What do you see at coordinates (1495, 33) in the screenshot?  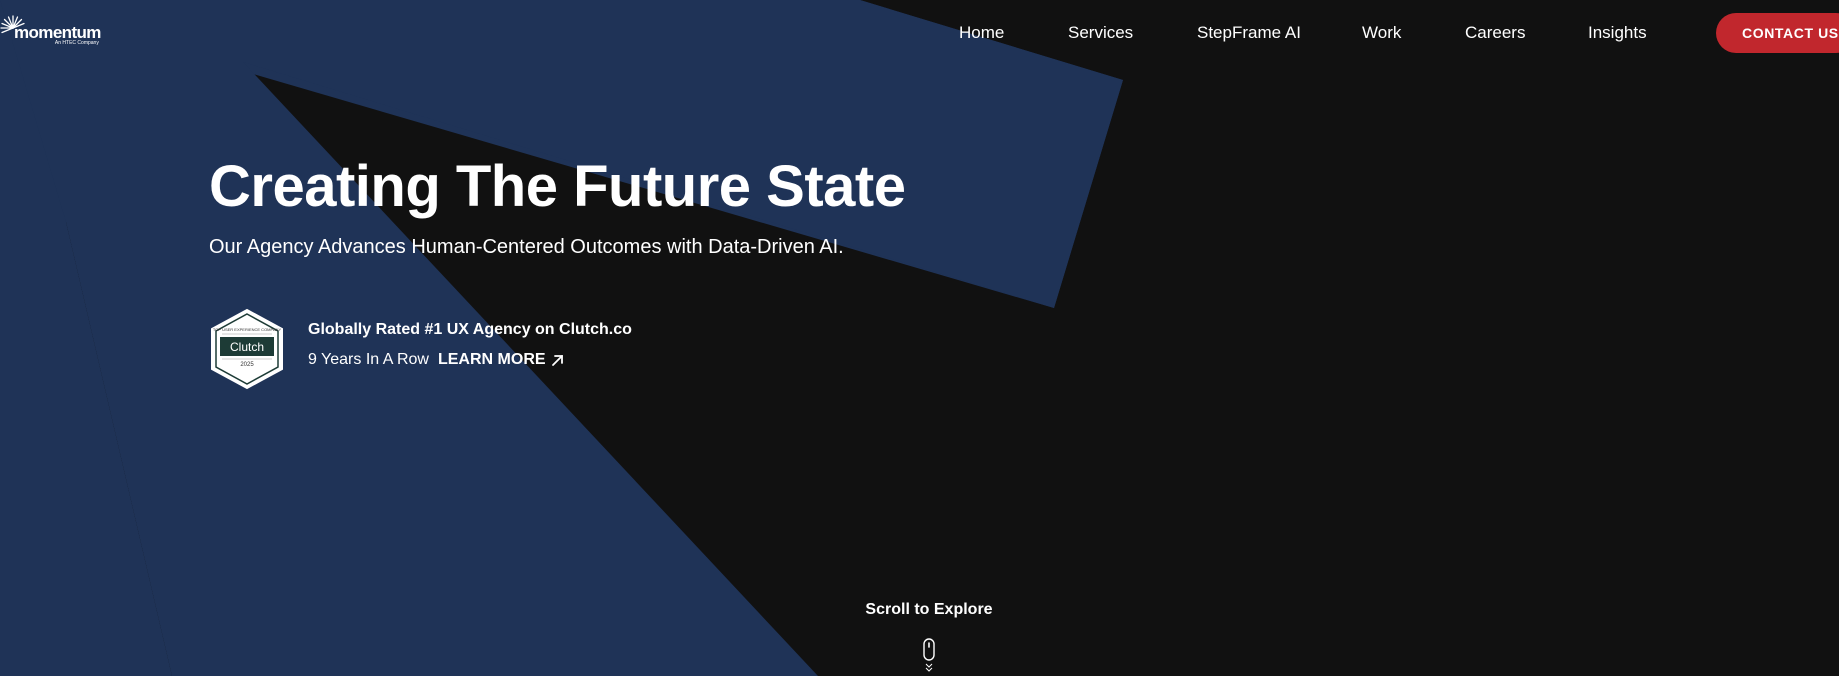 I see `nav-item-careers: Careers` at bounding box center [1495, 33].